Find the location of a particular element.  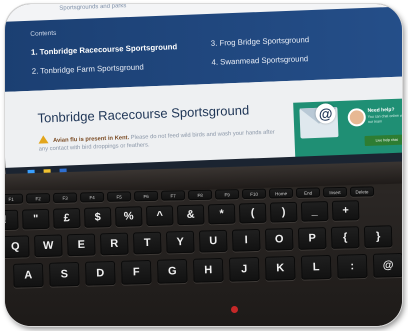

help-text: You can chat online with our team is located at coordinates (384, 118).